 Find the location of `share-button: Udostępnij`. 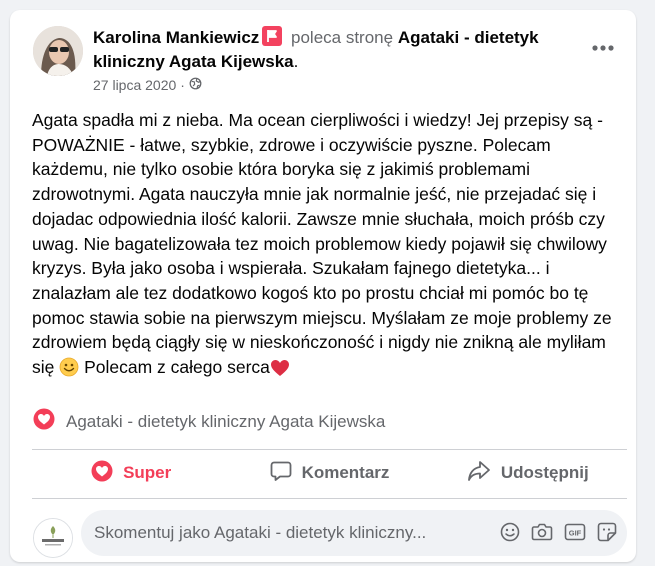

share-button: Udostępnij is located at coordinates (528, 473).